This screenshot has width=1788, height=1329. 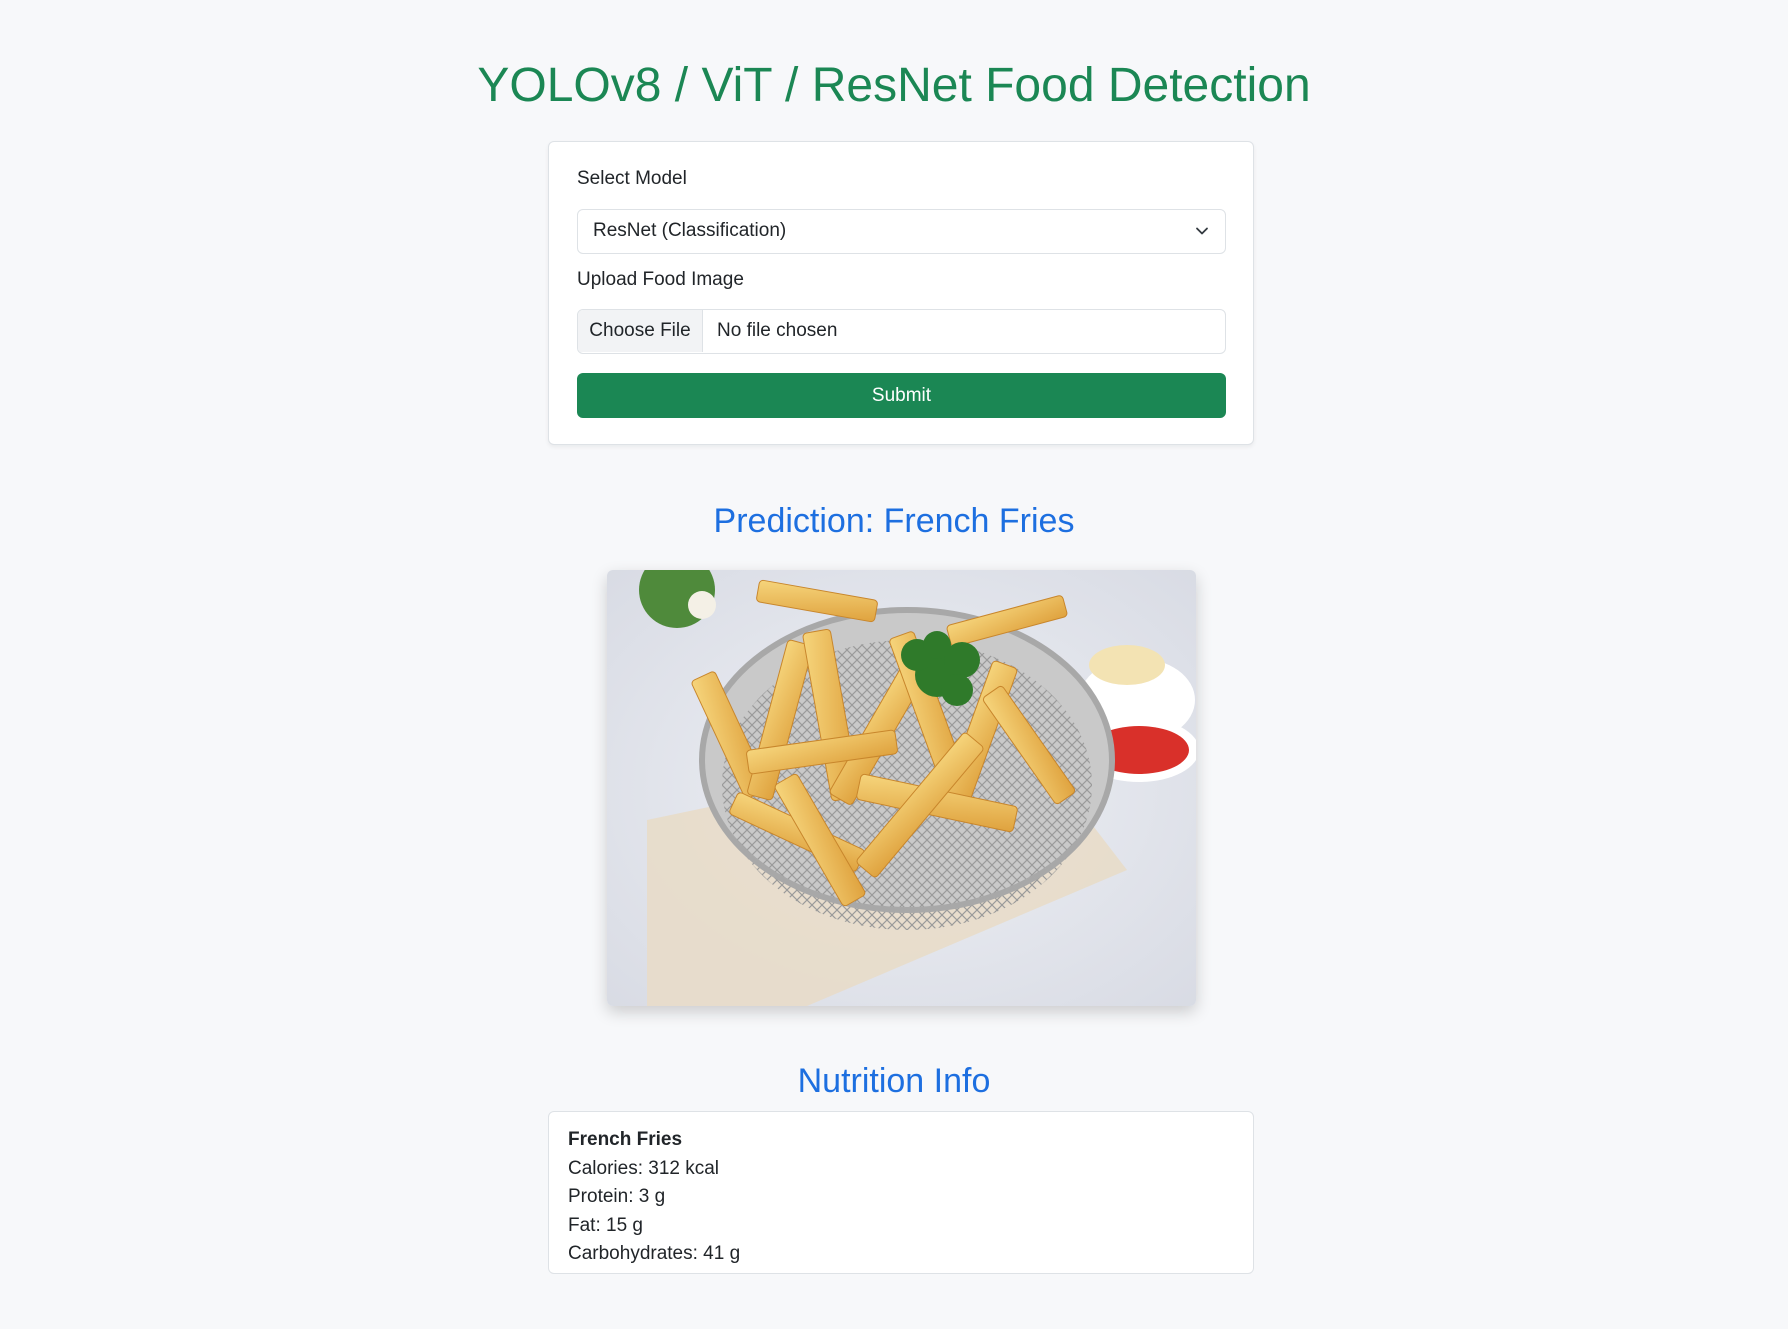 I want to click on prediction-heading: Prediction: French Fries, so click(x=894, y=521).